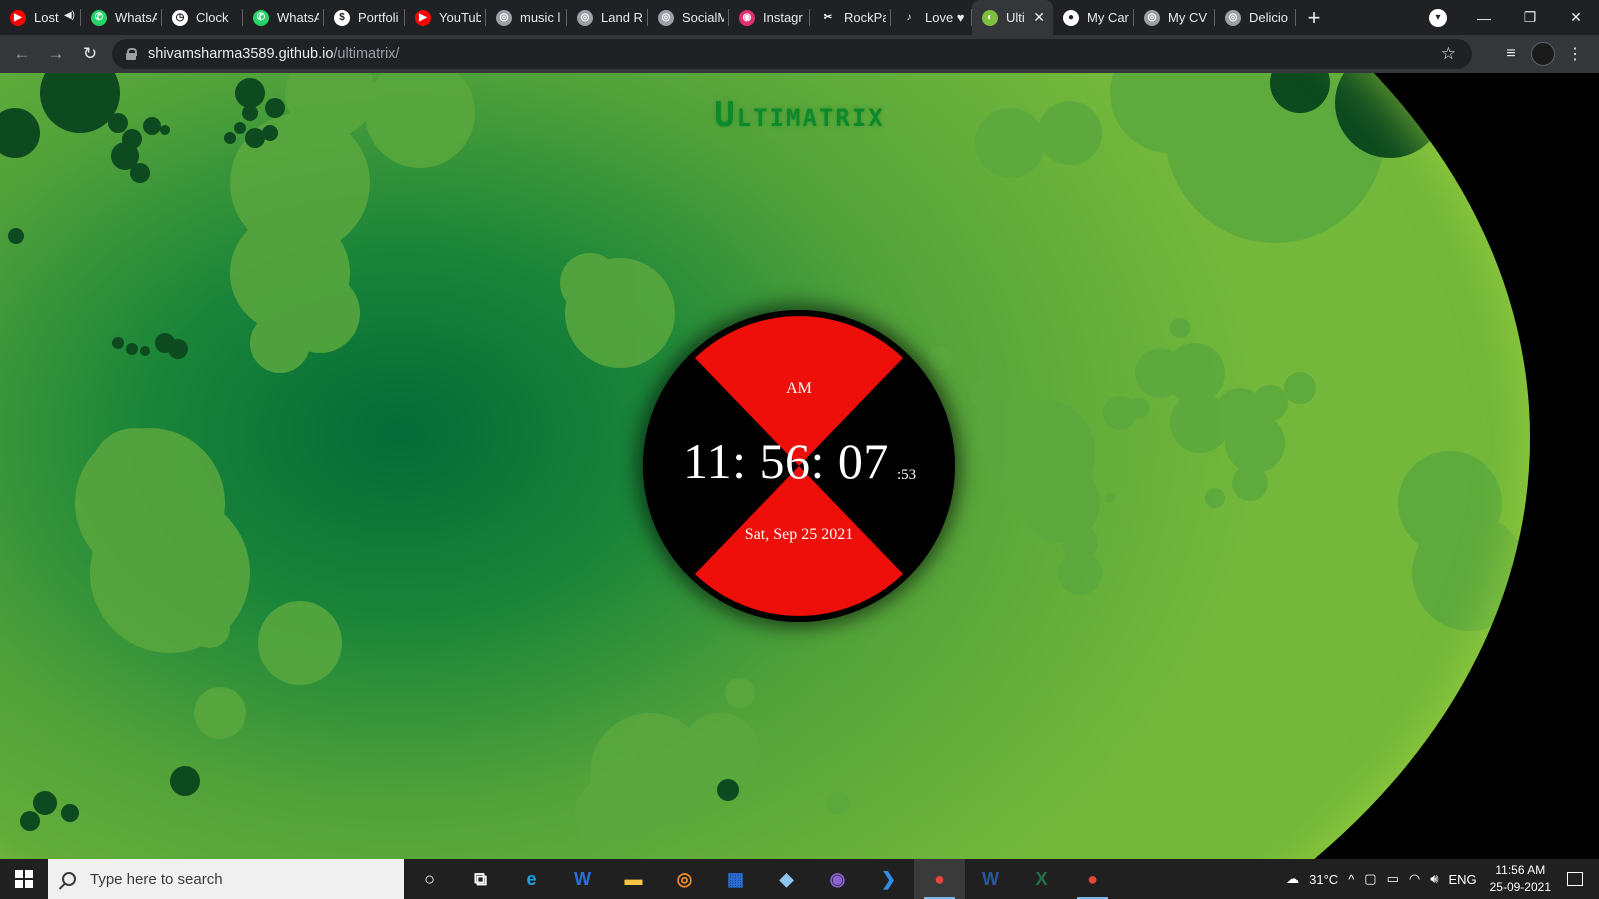  Describe the element at coordinates (747, 17) in the screenshot. I see `instagram-icon: ◉` at that location.